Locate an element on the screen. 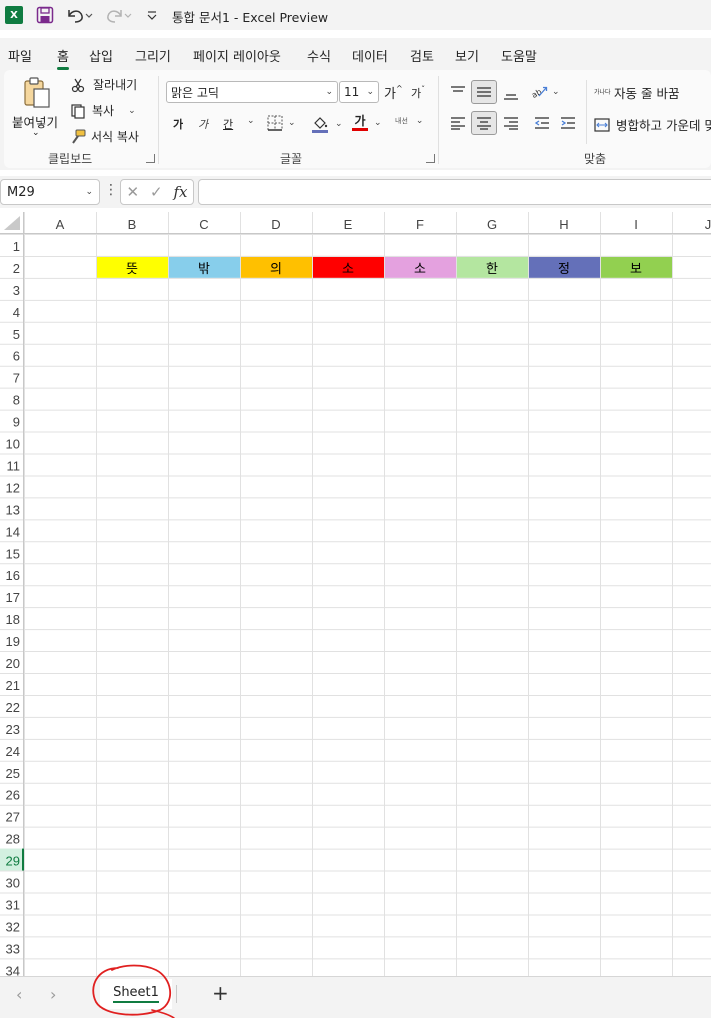 The height and width of the screenshot is (1018, 711). tab-draw: 그리기 is located at coordinates (153, 55).